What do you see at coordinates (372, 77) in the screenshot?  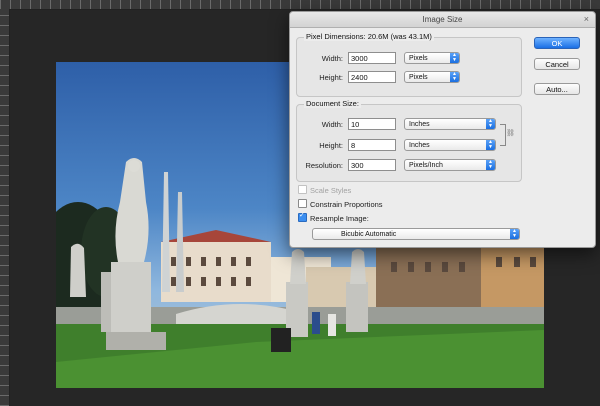 I see `pixel-height-input: 2400` at bounding box center [372, 77].